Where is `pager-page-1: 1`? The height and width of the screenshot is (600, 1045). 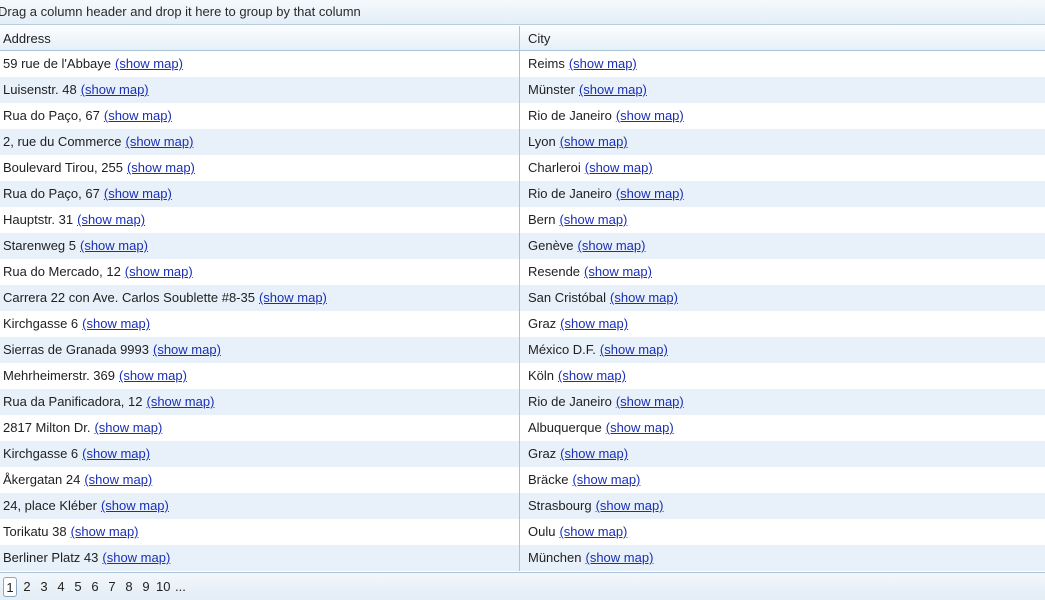
pager-page-1: 1 is located at coordinates (10, 586).